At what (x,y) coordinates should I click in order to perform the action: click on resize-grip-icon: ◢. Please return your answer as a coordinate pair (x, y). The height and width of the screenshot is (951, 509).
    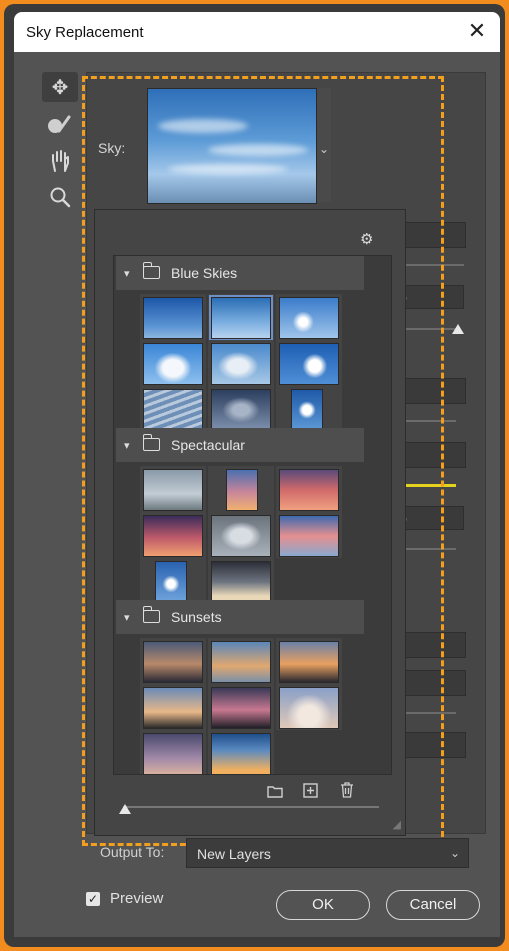
    Looking at the image, I should click on (397, 824).